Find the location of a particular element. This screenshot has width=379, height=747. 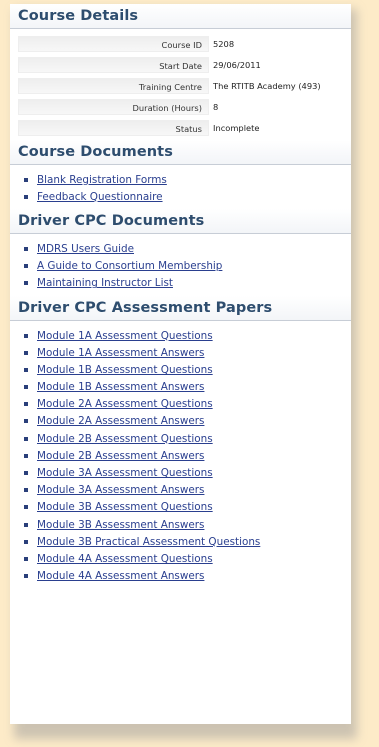

list-item: Blank Registration Forms is located at coordinates (187, 179).